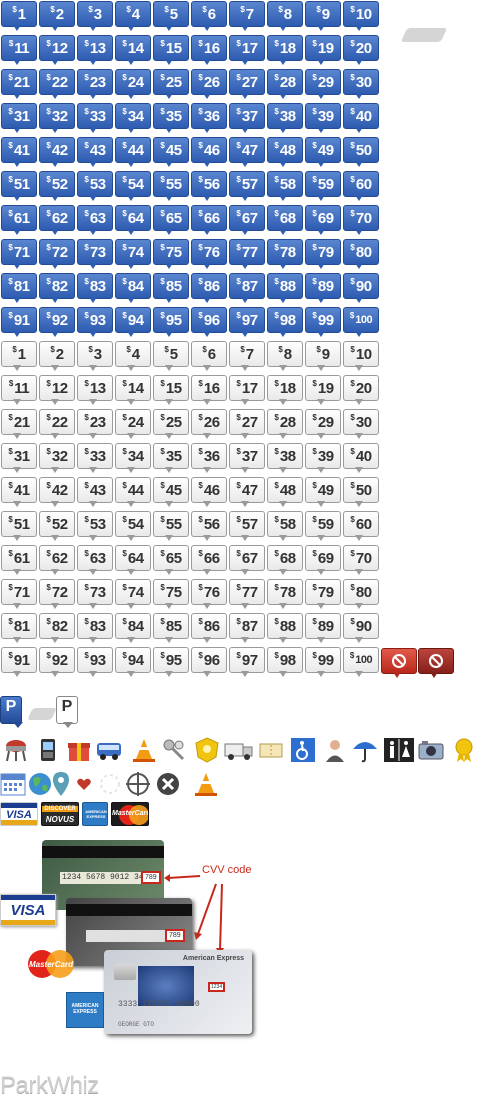  What do you see at coordinates (247, 628) in the screenshot?
I see `white-price-marker: $87` at bounding box center [247, 628].